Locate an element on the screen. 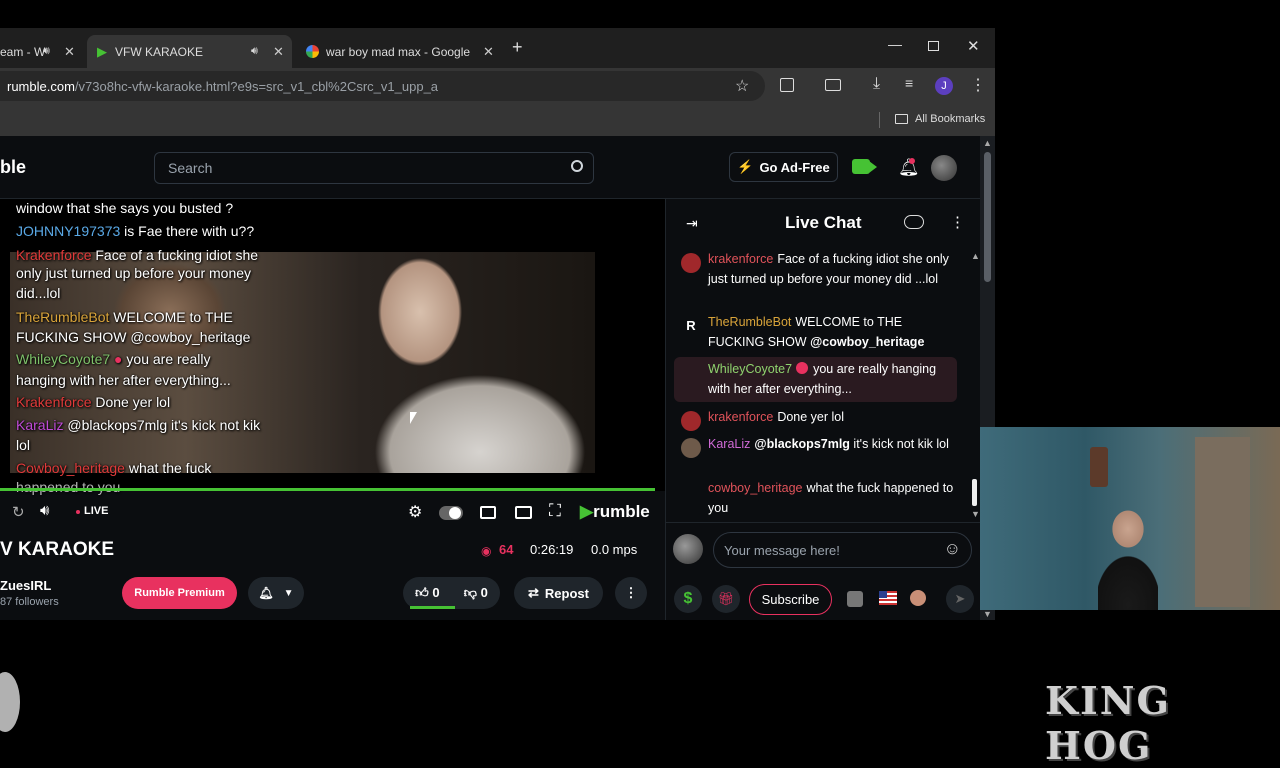  repost-button: ⇄ Repost is located at coordinates (558, 593).